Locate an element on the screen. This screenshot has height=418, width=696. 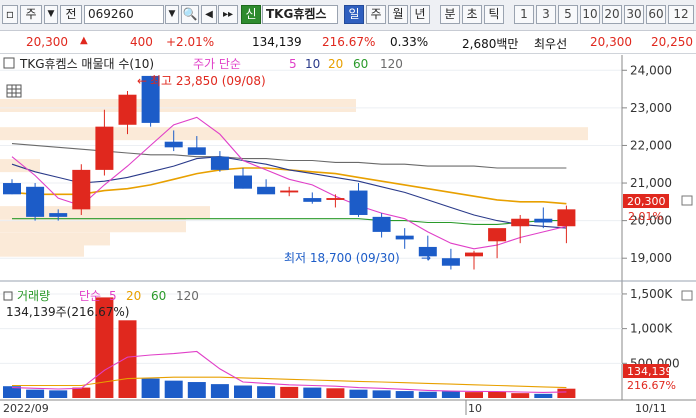
minute-label: 30 is located at coordinates (634, 14).